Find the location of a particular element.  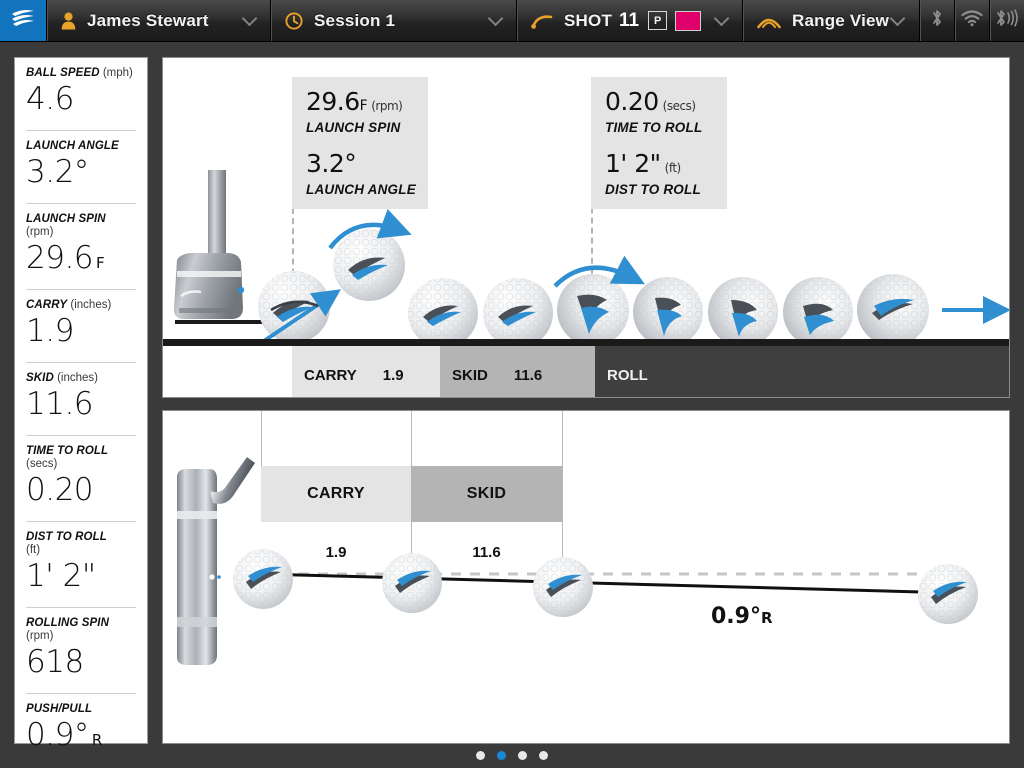

stat-value-number: 4.6 is located at coordinates (50, 99).